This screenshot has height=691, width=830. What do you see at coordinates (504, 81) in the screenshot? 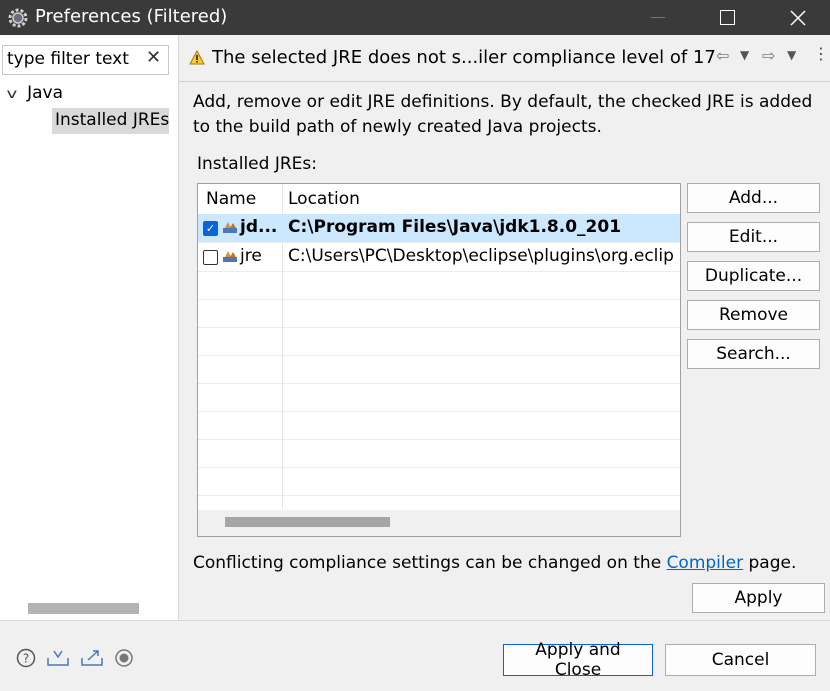
I see `header-divider` at bounding box center [504, 81].